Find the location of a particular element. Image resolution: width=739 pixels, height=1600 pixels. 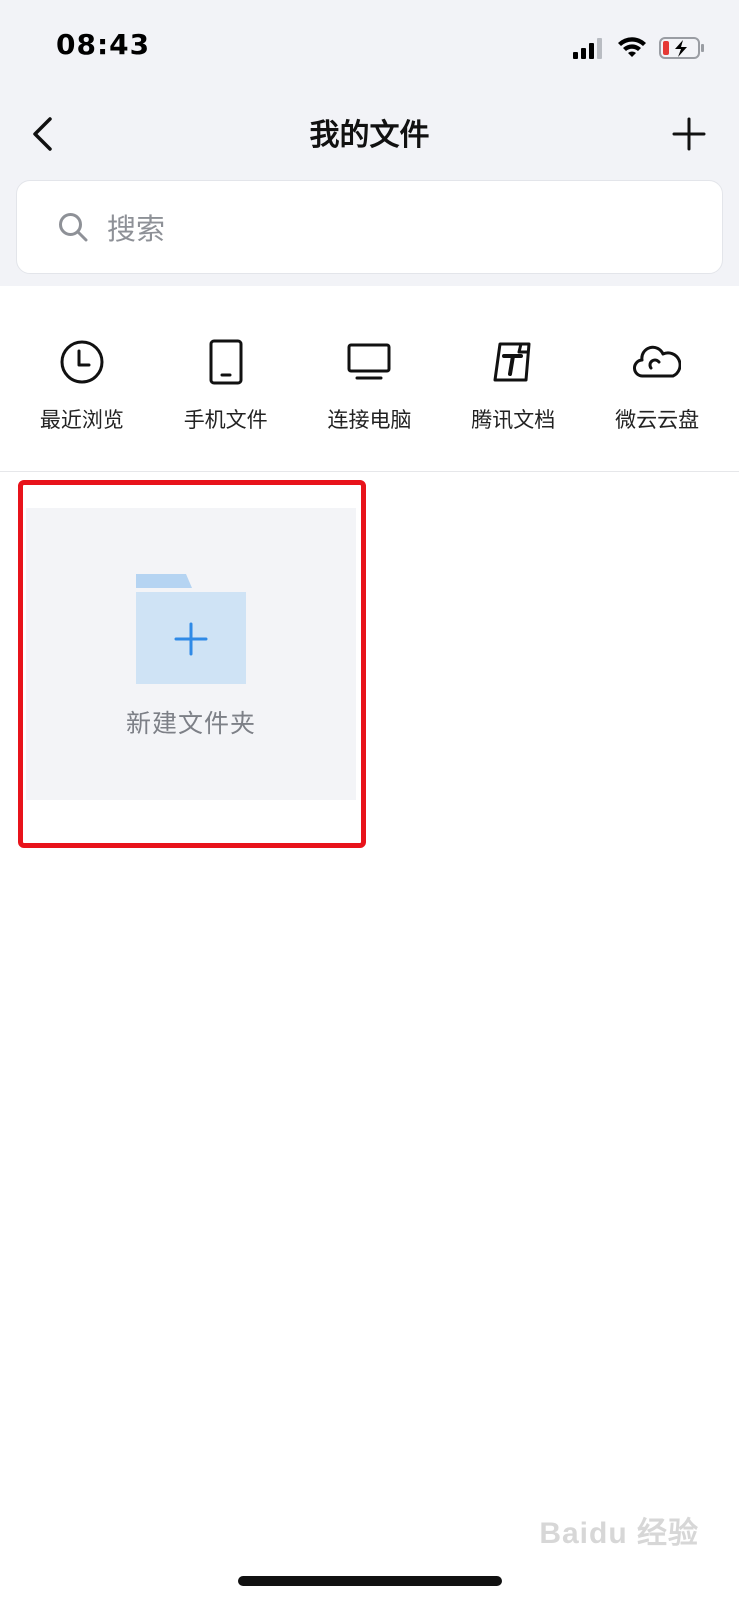

quick-item-weiyun: 微云云盘 is located at coordinates (657, 378).